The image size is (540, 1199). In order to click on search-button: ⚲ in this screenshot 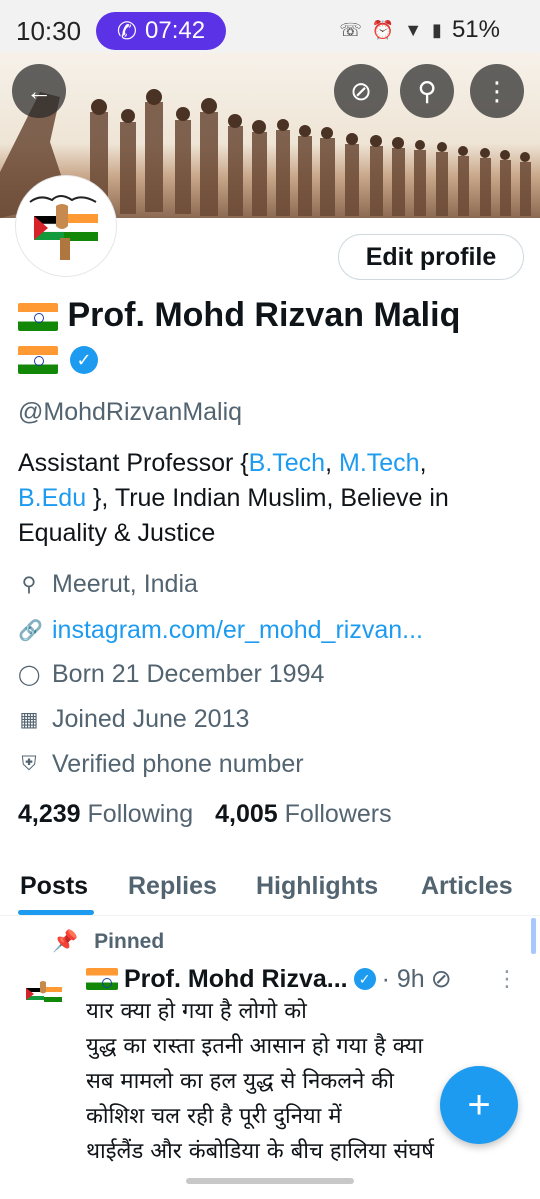, I will do `click(427, 91)`.